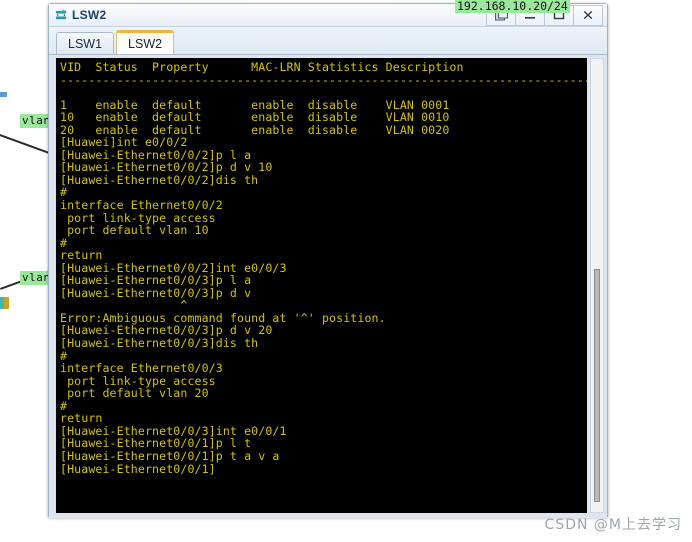  I want to click on topology-node-fragment-top, so click(3, 94).